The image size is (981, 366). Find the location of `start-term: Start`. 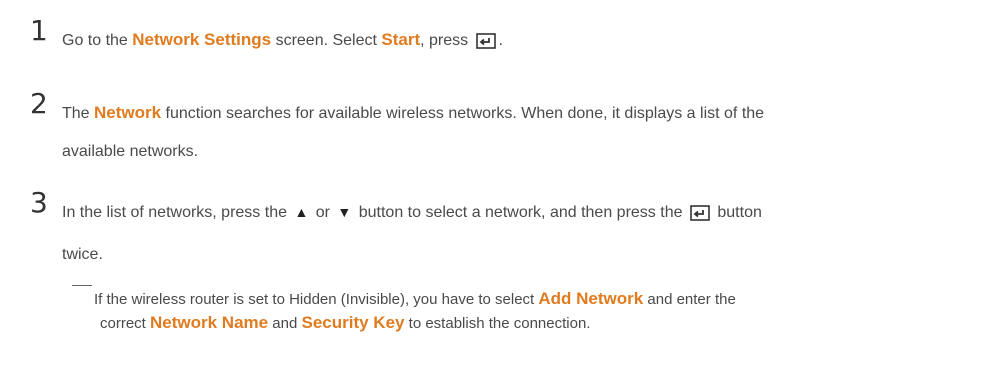

start-term: Start is located at coordinates (401, 39).